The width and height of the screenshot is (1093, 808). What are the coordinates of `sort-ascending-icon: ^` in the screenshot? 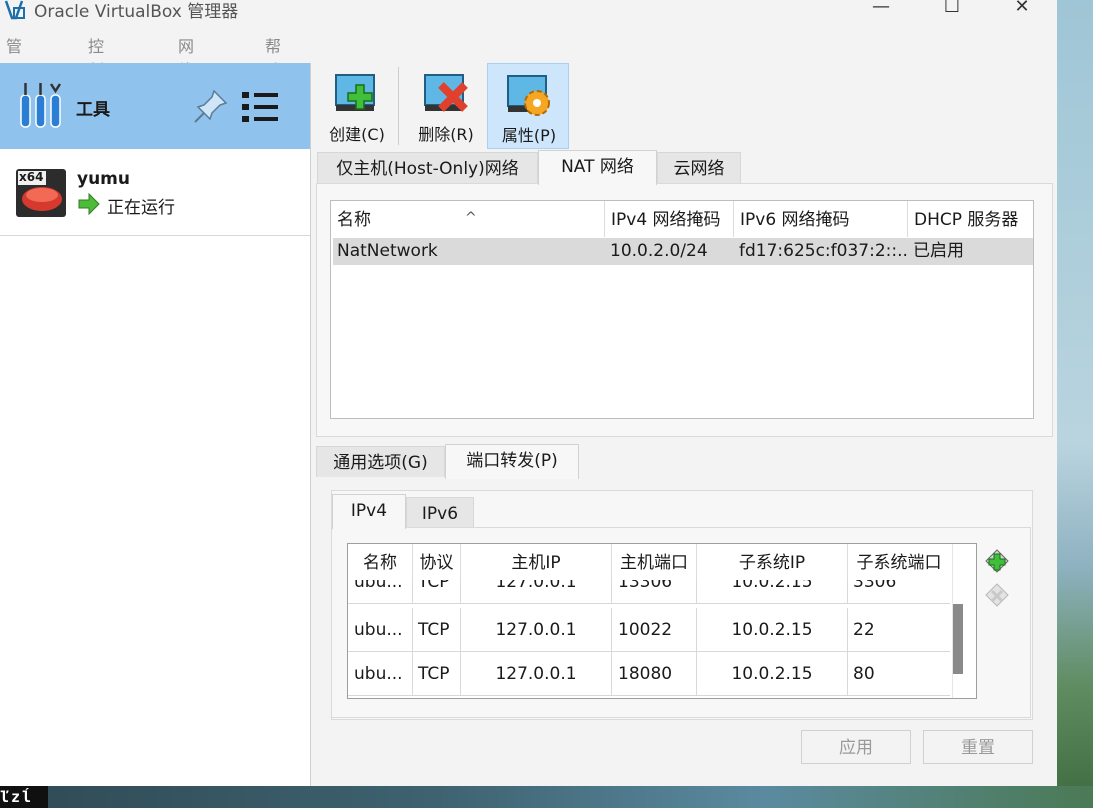 It's located at (471, 218).